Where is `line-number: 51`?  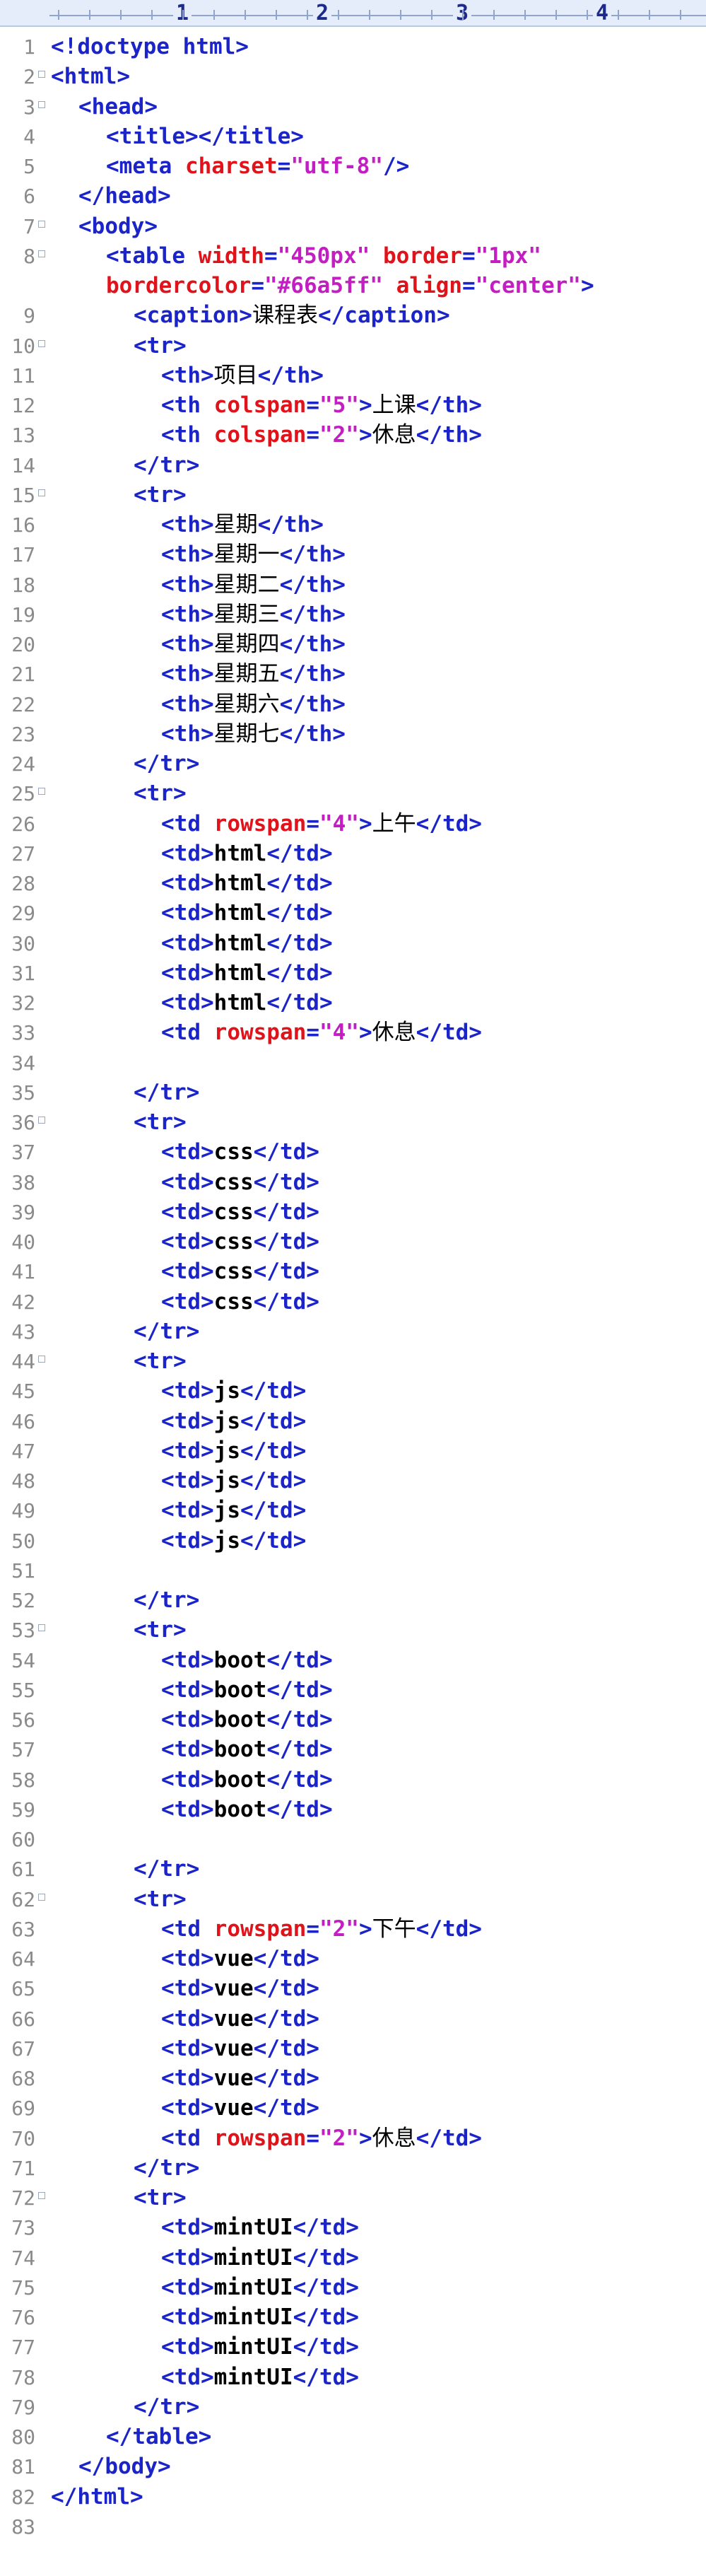 line-number: 51 is located at coordinates (23, 1570).